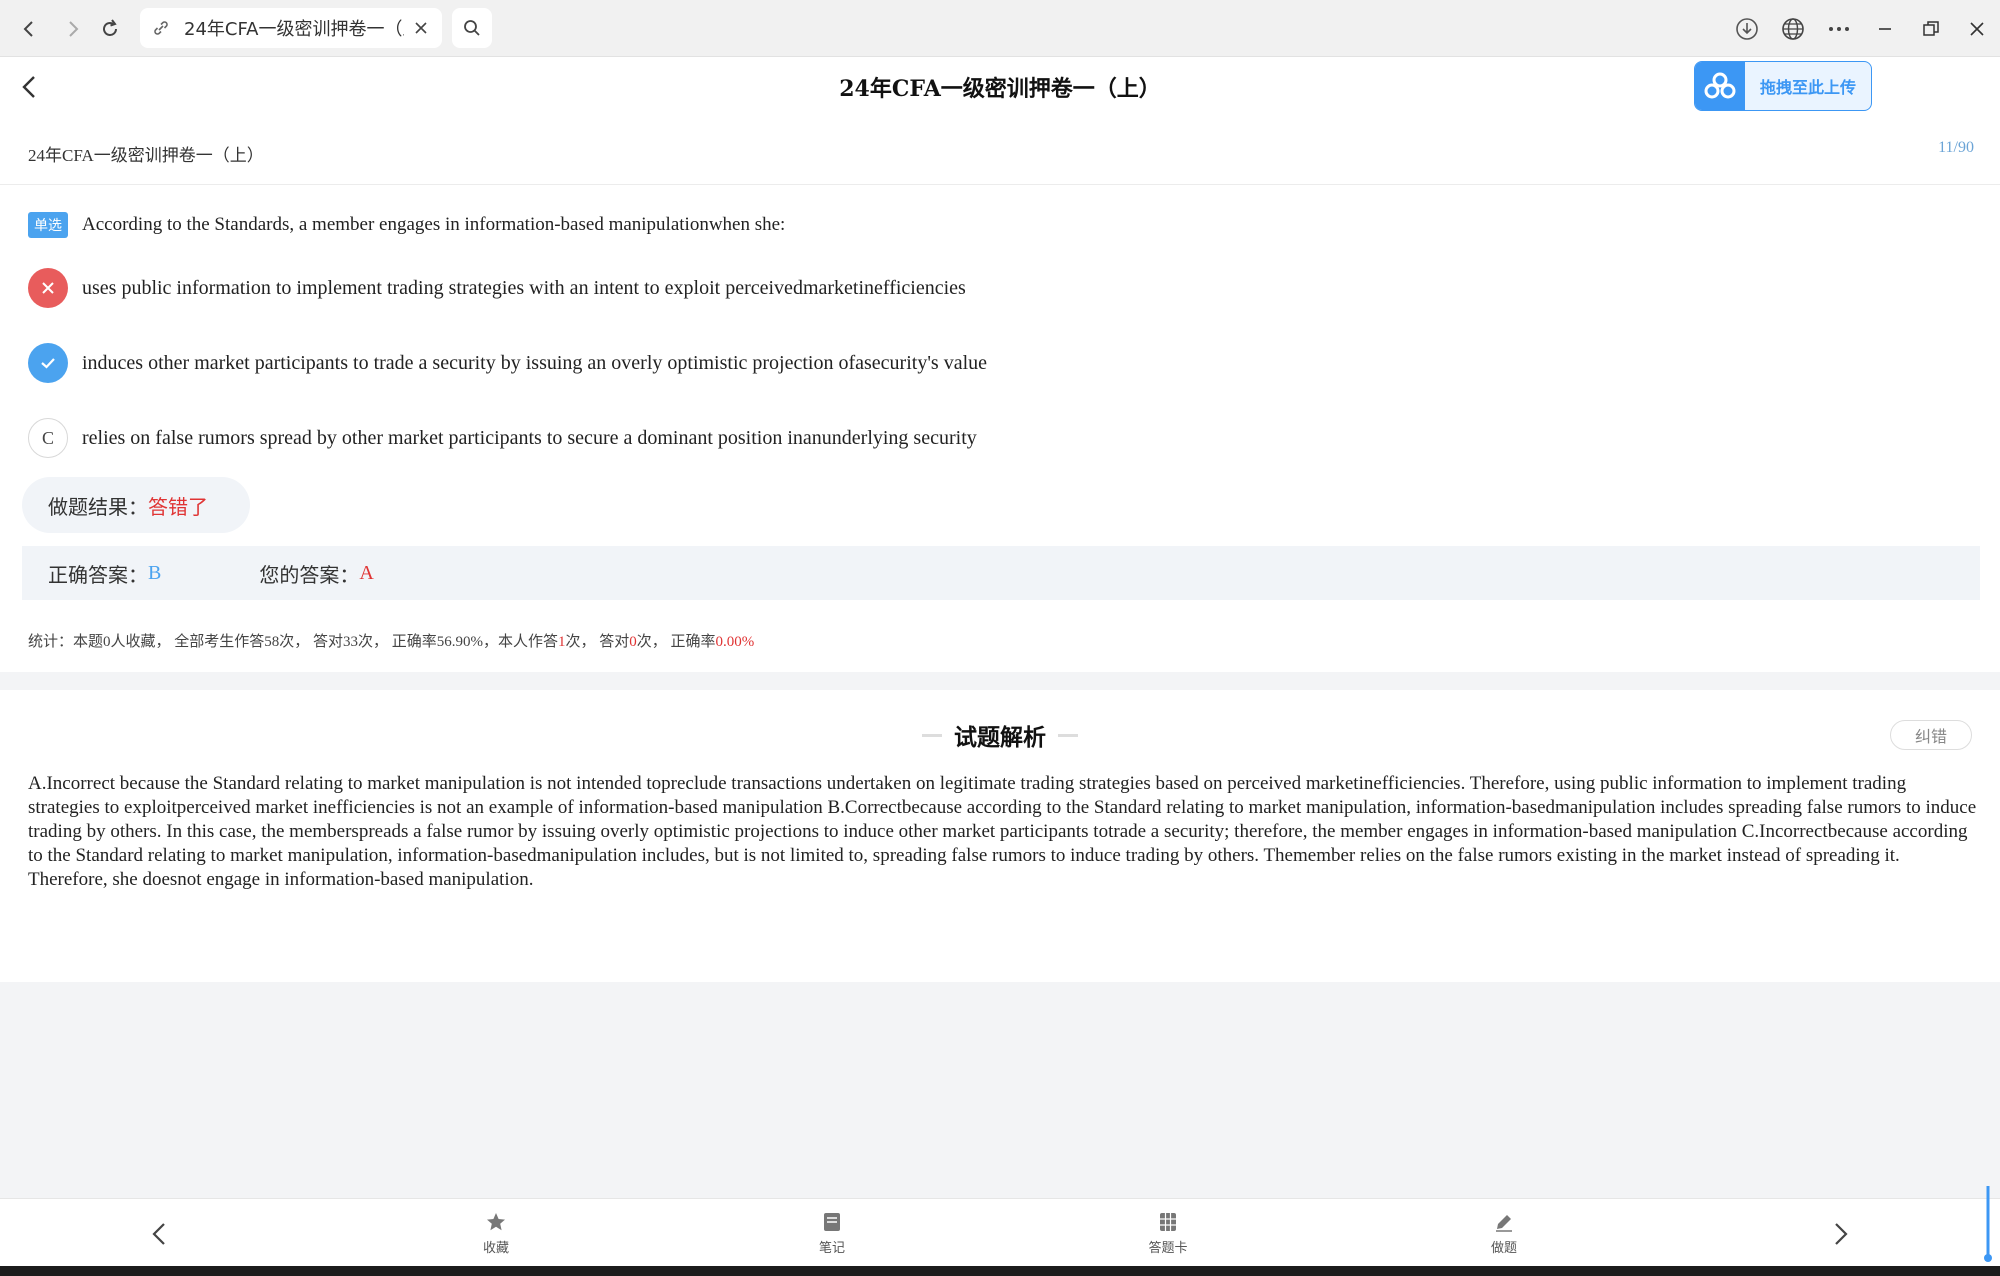  I want to click on stats-self-correct: 0, so click(633, 642).